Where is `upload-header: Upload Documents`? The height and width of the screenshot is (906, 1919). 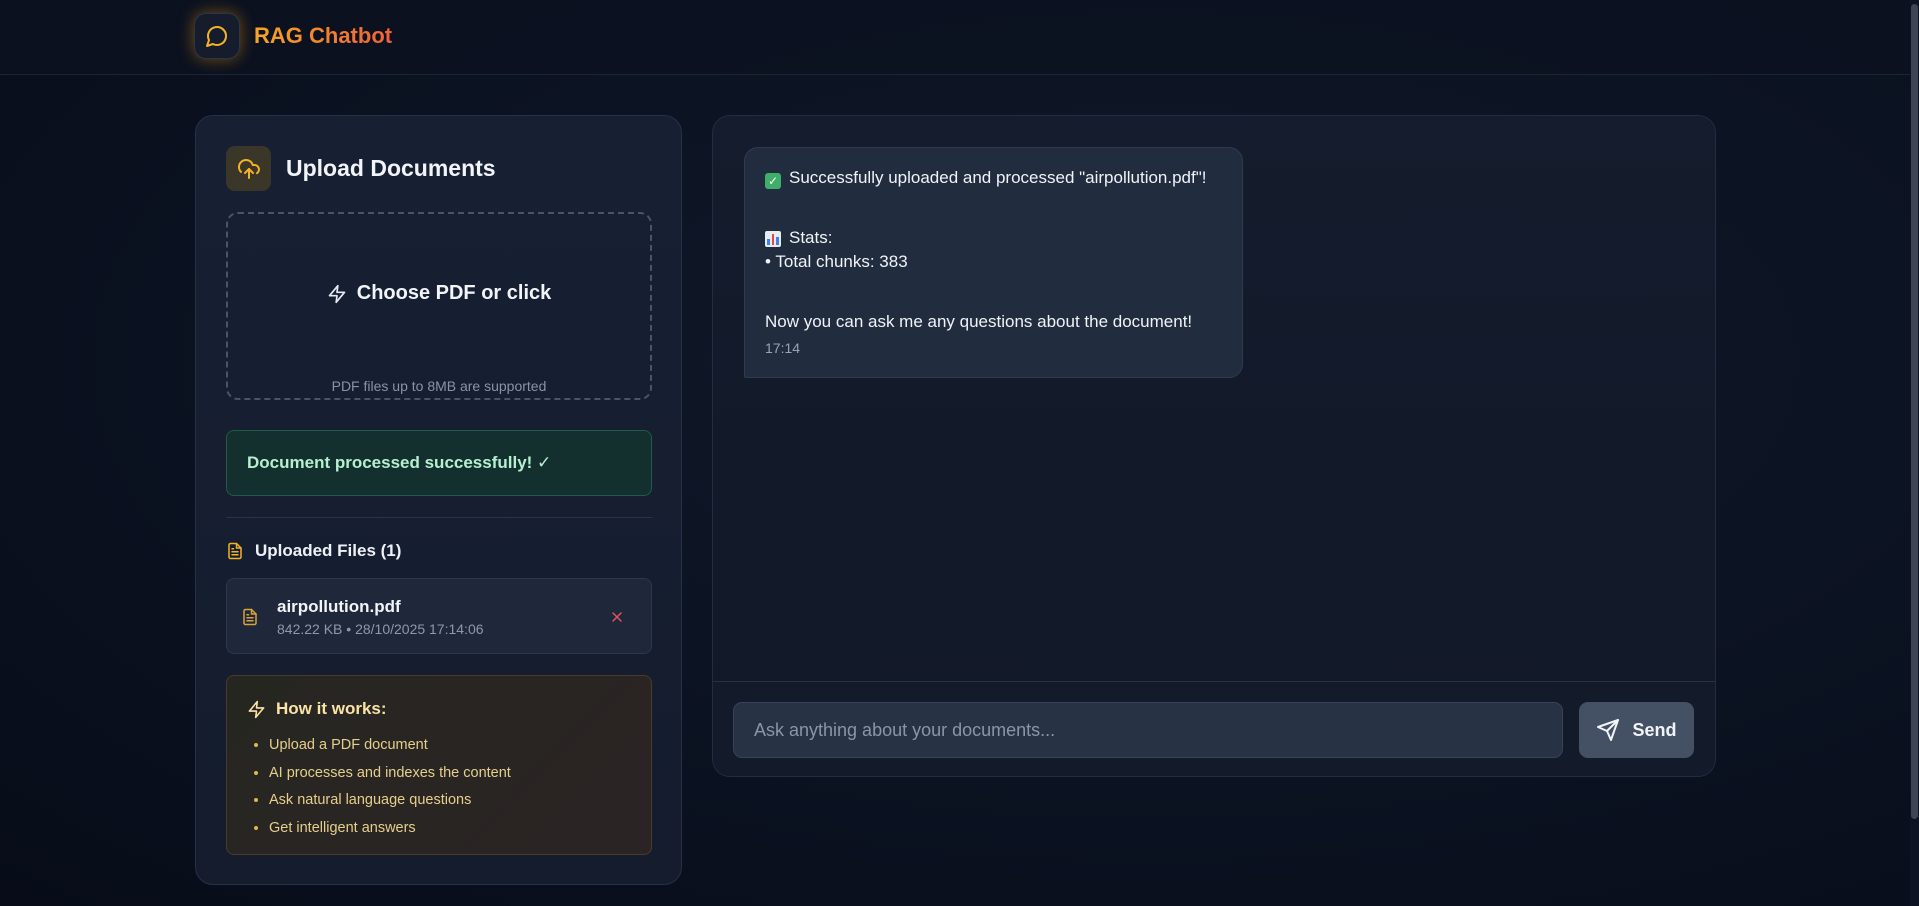
upload-header: Upload Documents is located at coordinates (361, 168).